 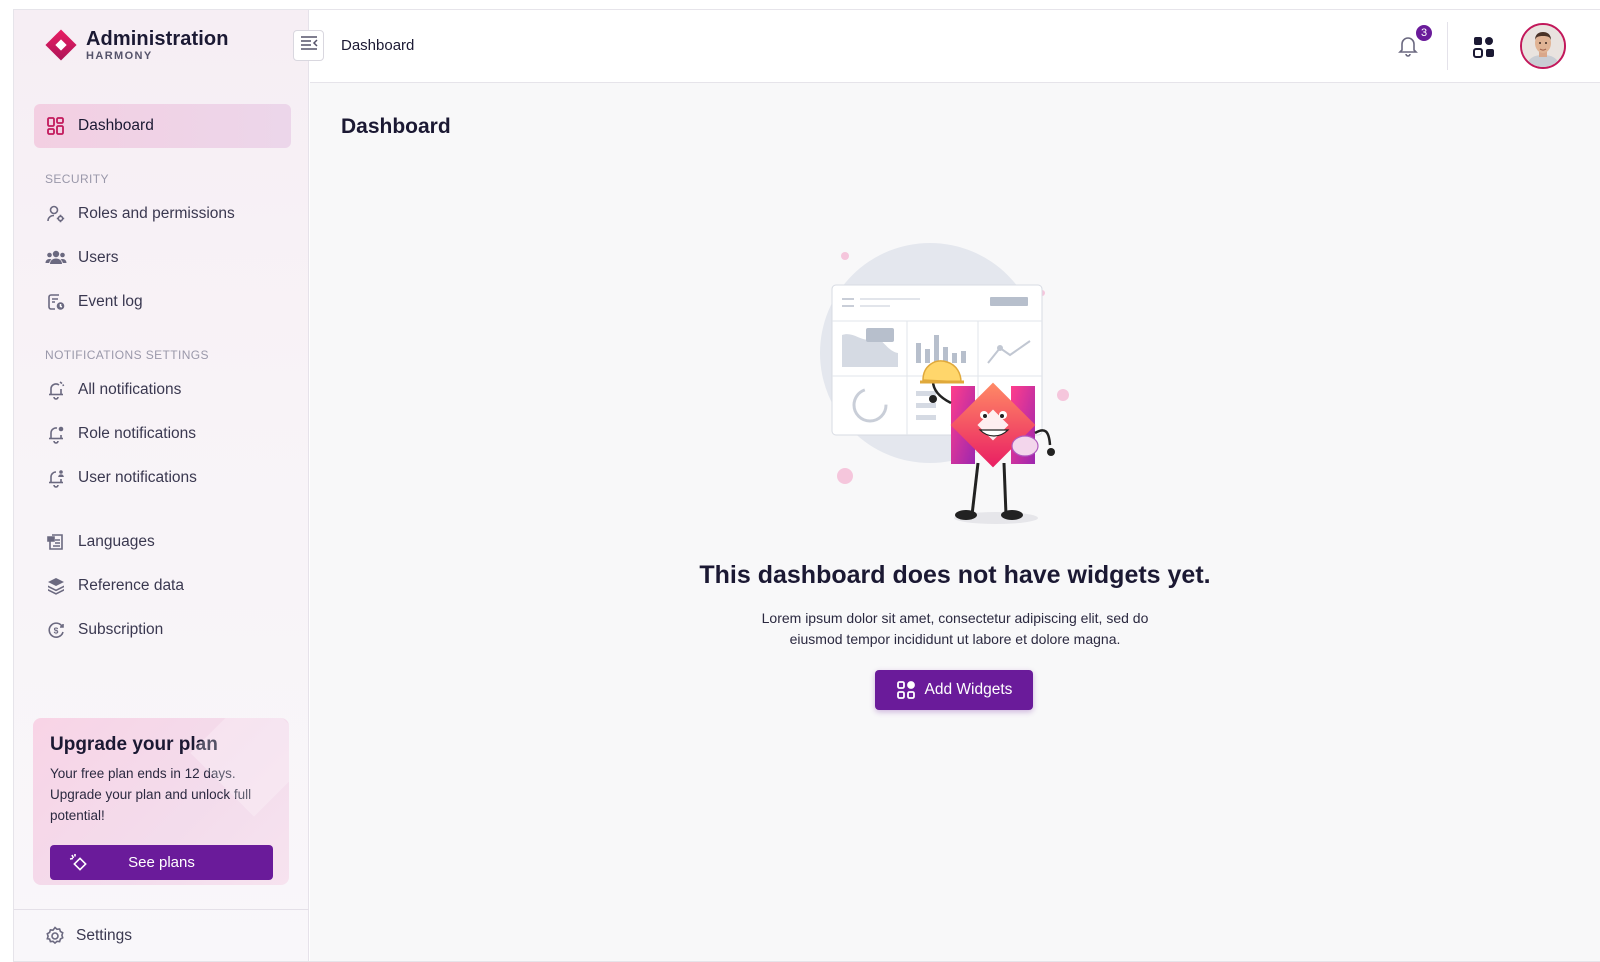 What do you see at coordinates (56, 258) in the screenshot?
I see `users-icon` at bounding box center [56, 258].